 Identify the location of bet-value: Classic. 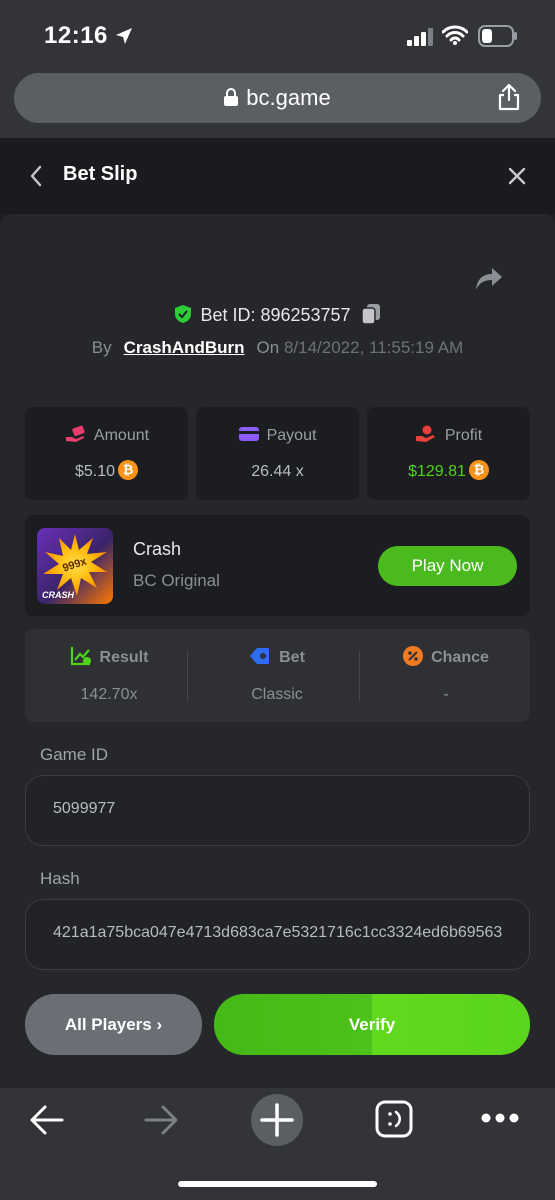
(277, 694).